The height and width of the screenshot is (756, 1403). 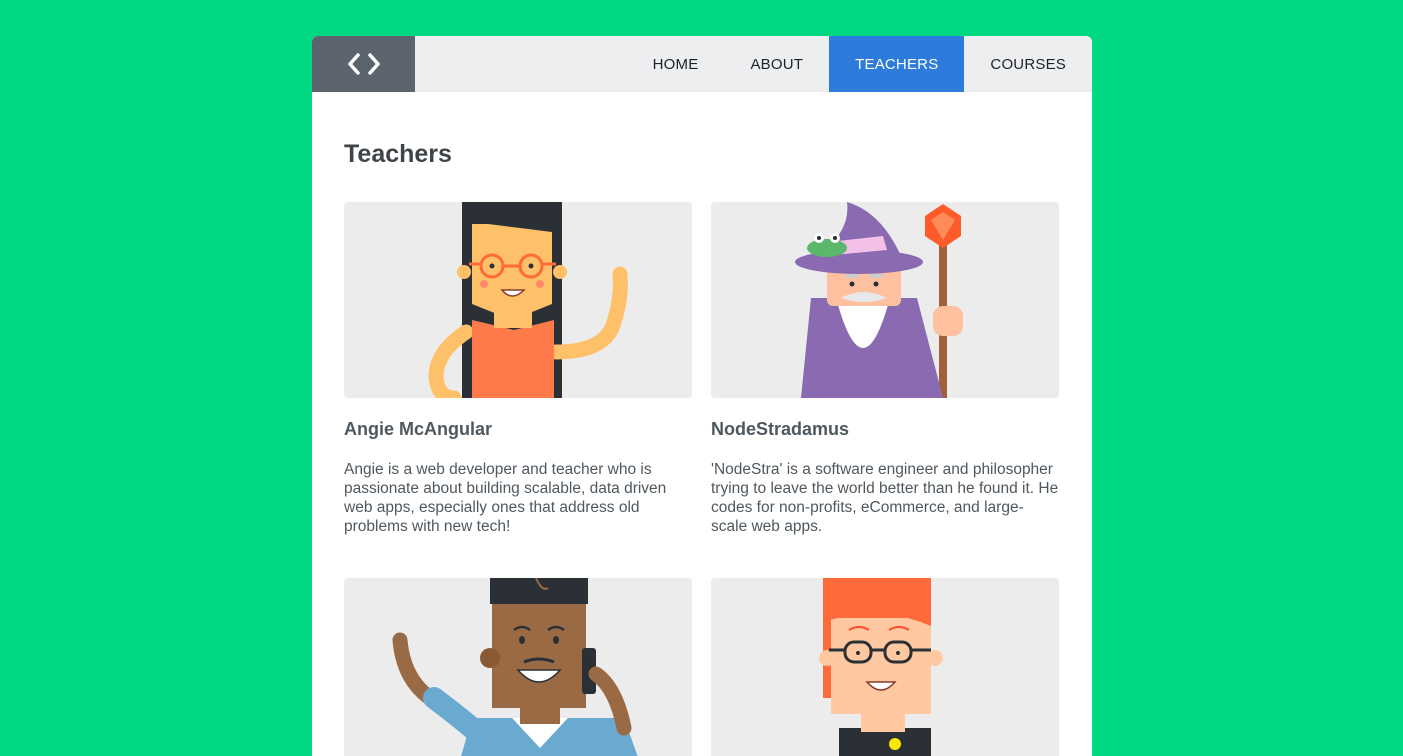 What do you see at coordinates (518, 300) in the screenshot?
I see `angie-illustration` at bounding box center [518, 300].